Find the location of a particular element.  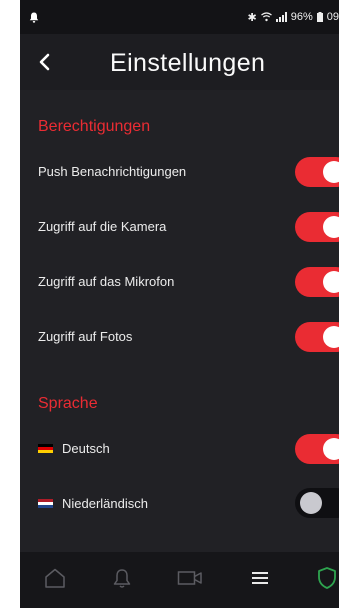

toggle-photos-access is located at coordinates (317, 337).